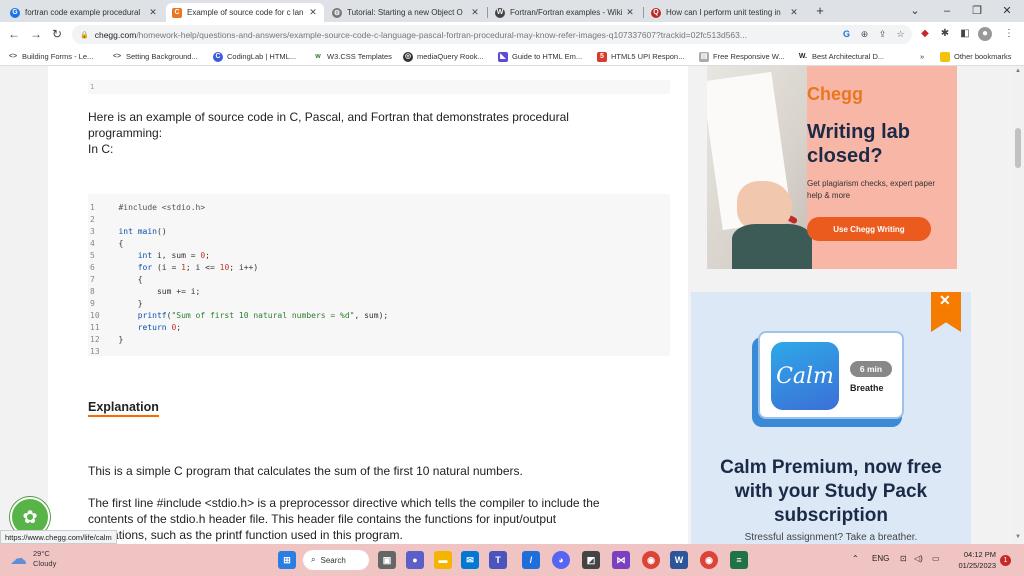  What do you see at coordinates (387, 560) in the screenshot?
I see `task-view-icon: ▣` at bounding box center [387, 560].